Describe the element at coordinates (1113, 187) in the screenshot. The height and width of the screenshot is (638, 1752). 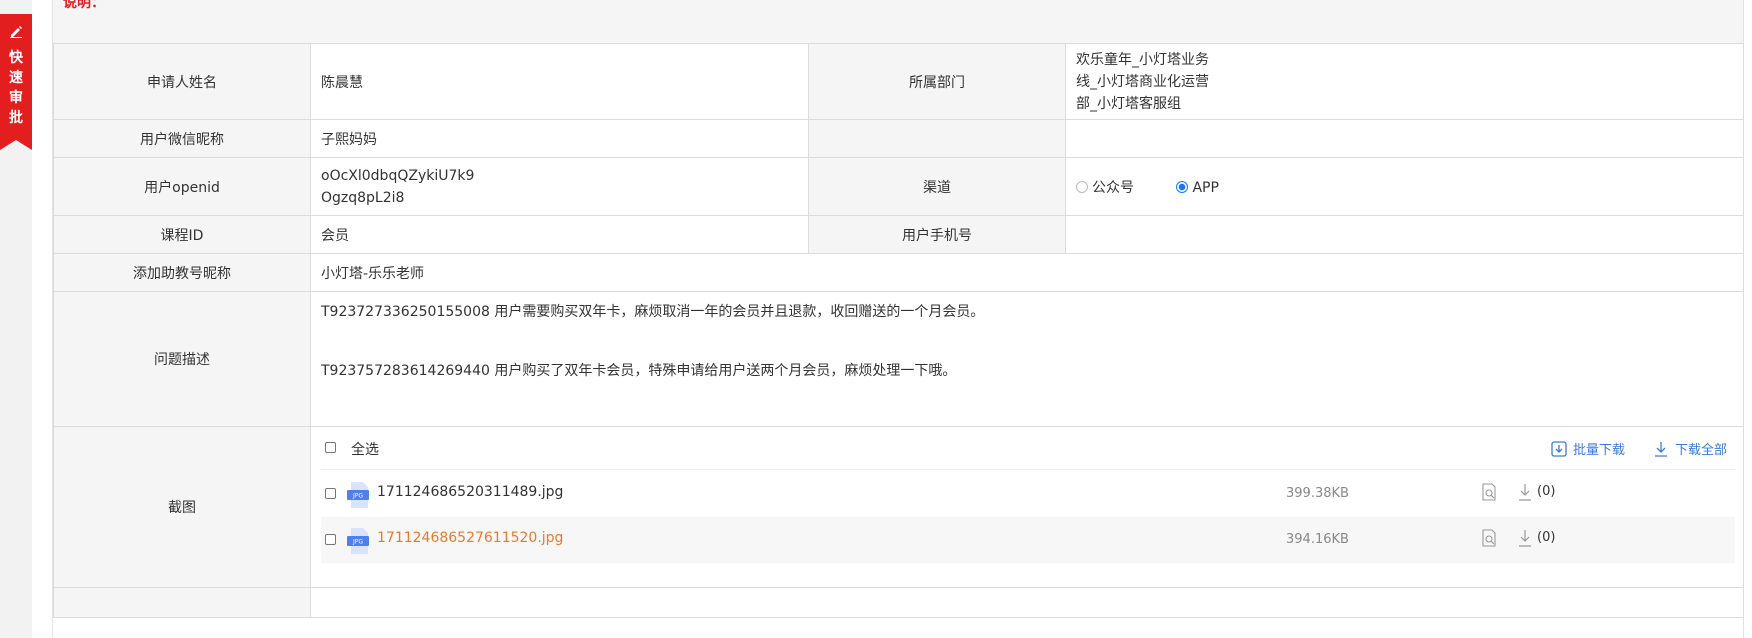
I see `radio-label: 公众号` at that location.